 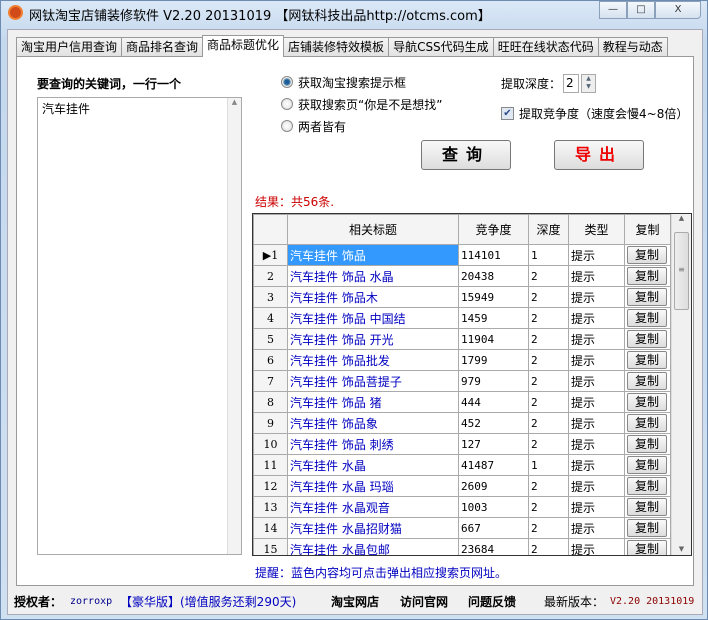 What do you see at coordinates (493, 402) in the screenshot?
I see `competition-cell: 444` at bounding box center [493, 402].